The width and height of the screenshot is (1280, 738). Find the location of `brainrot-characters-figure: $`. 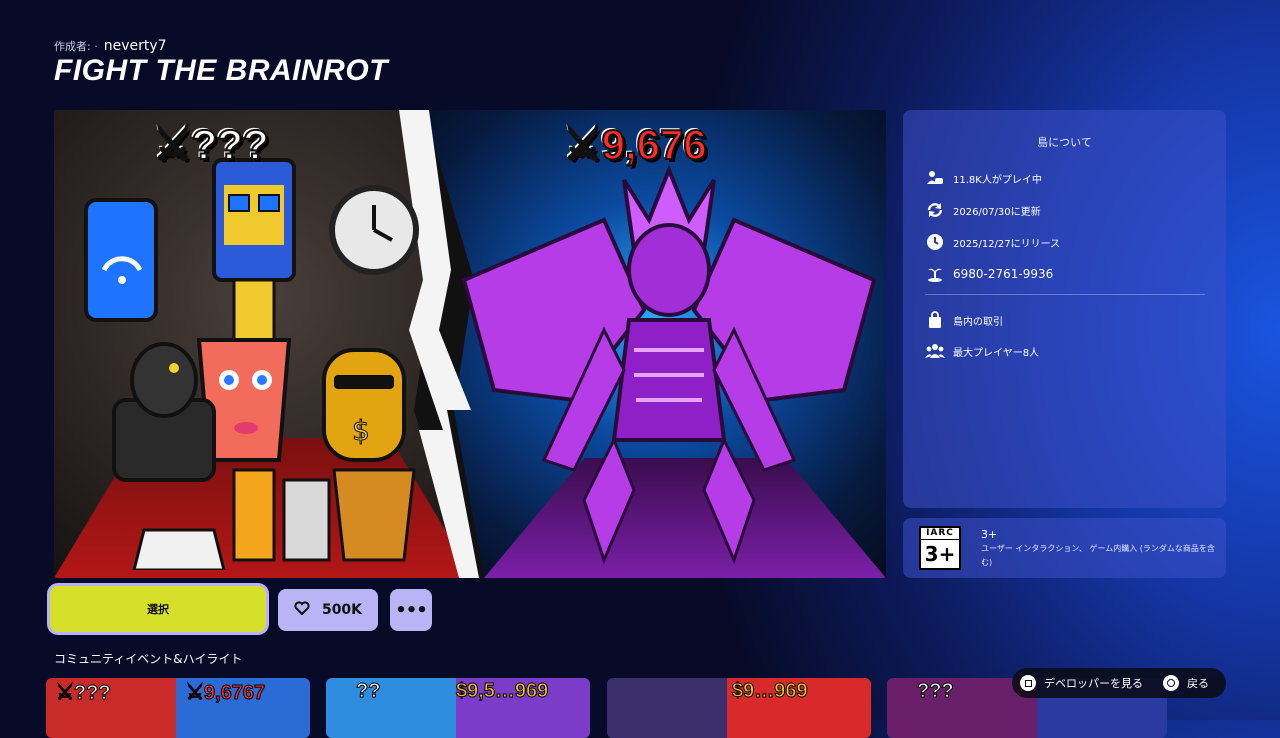

brainrot-characters-figure: $ is located at coordinates (251, 364).